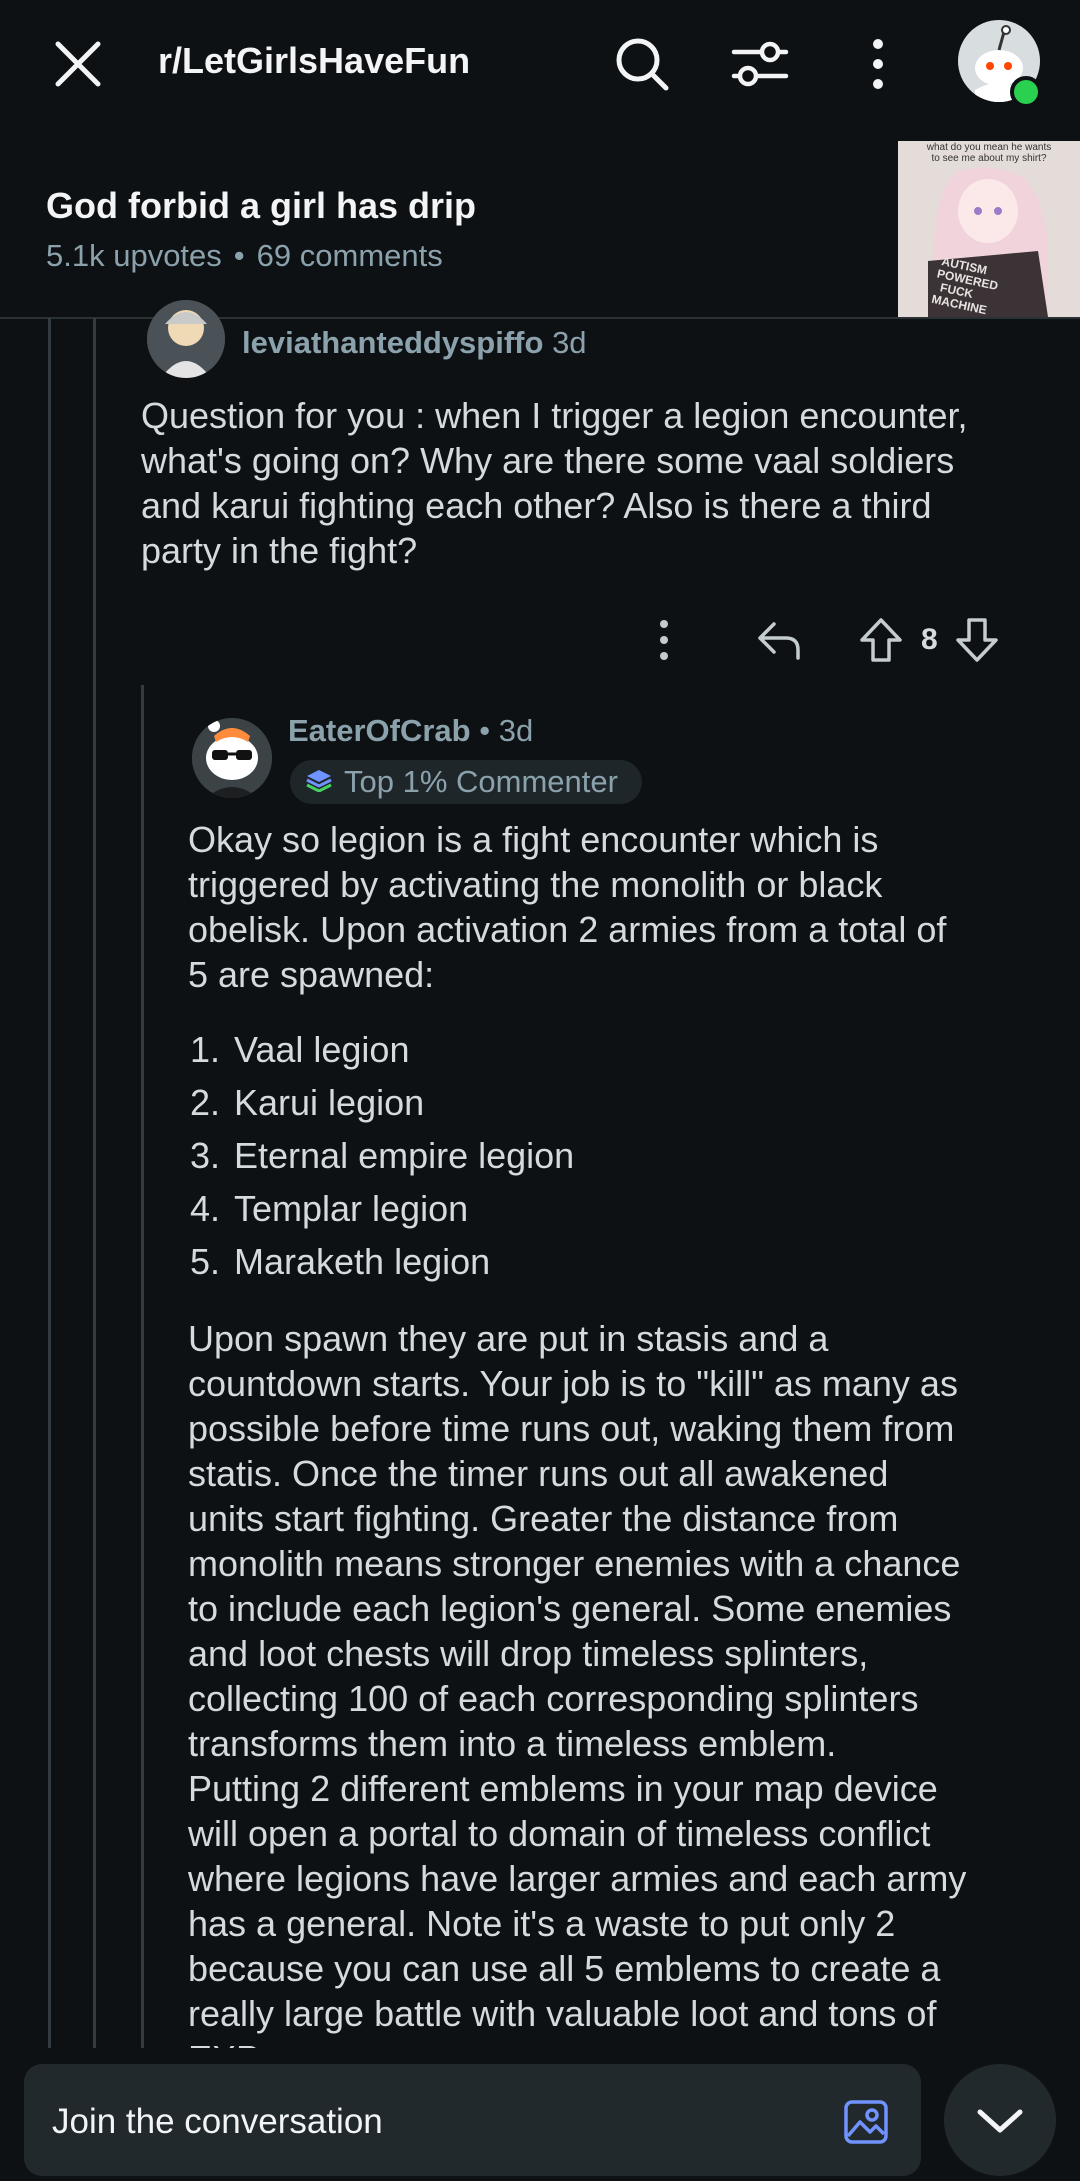 Image resolution: width=1080 pixels, height=2181 pixels. I want to click on list-item: Eternal empire legion, so click(402, 1155).